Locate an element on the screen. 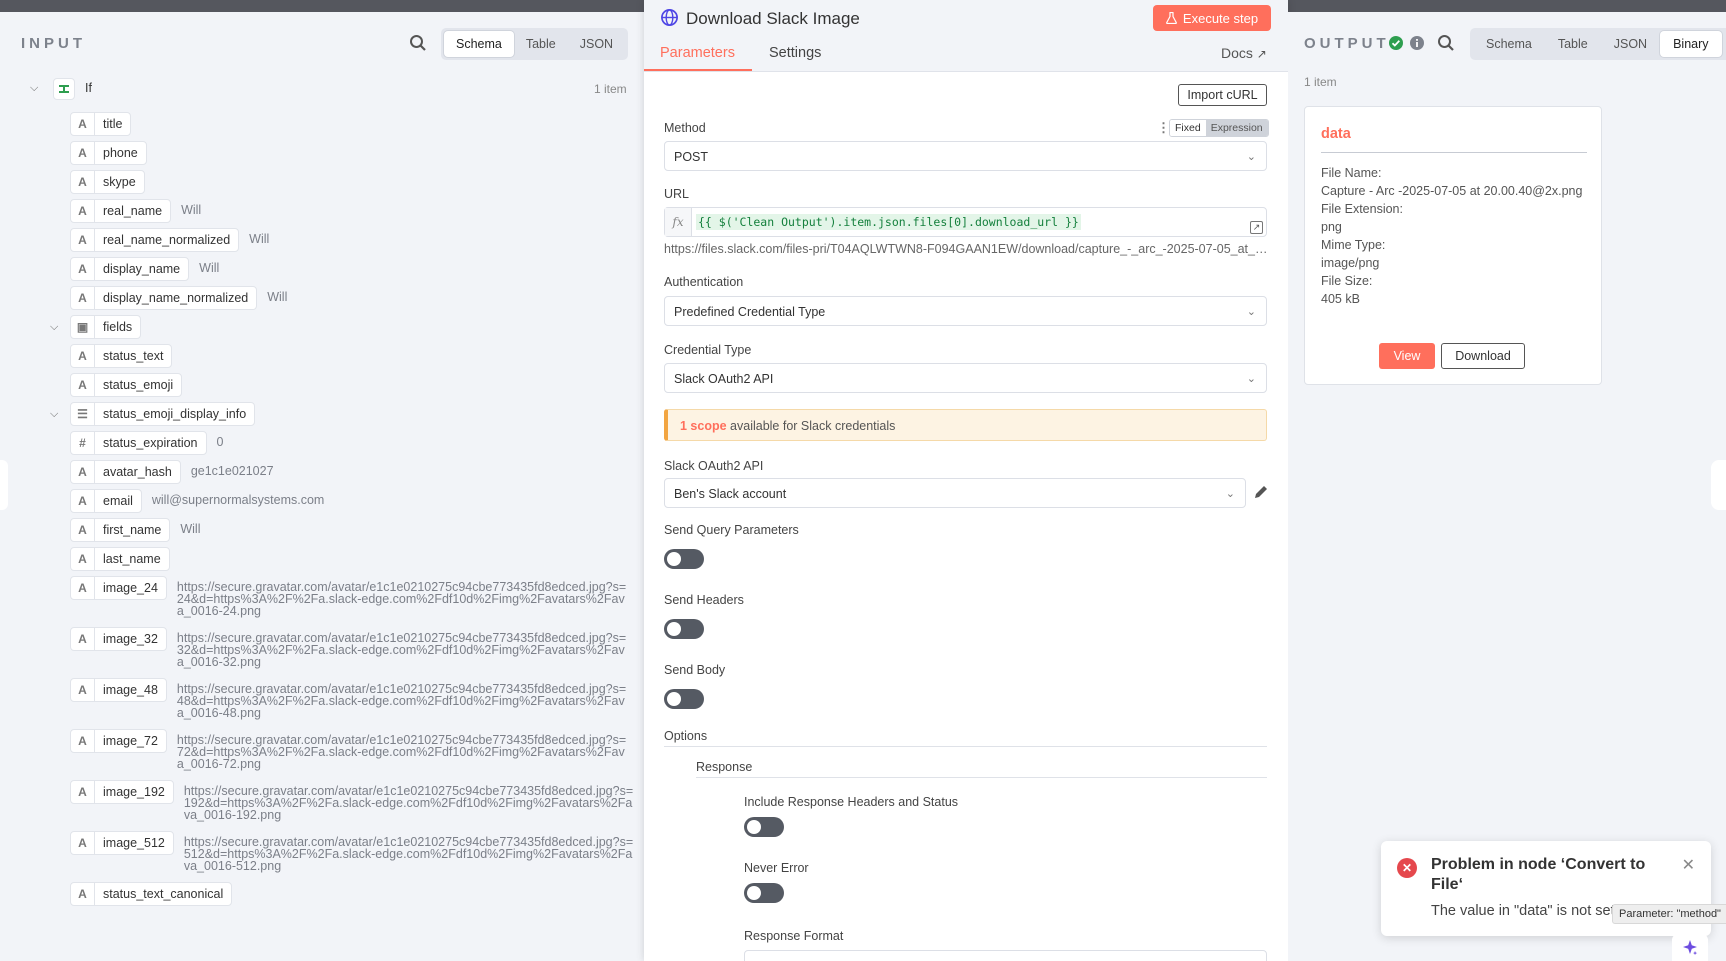 The height and width of the screenshot is (961, 1726). send-headers-toggle is located at coordinates (684, 629).